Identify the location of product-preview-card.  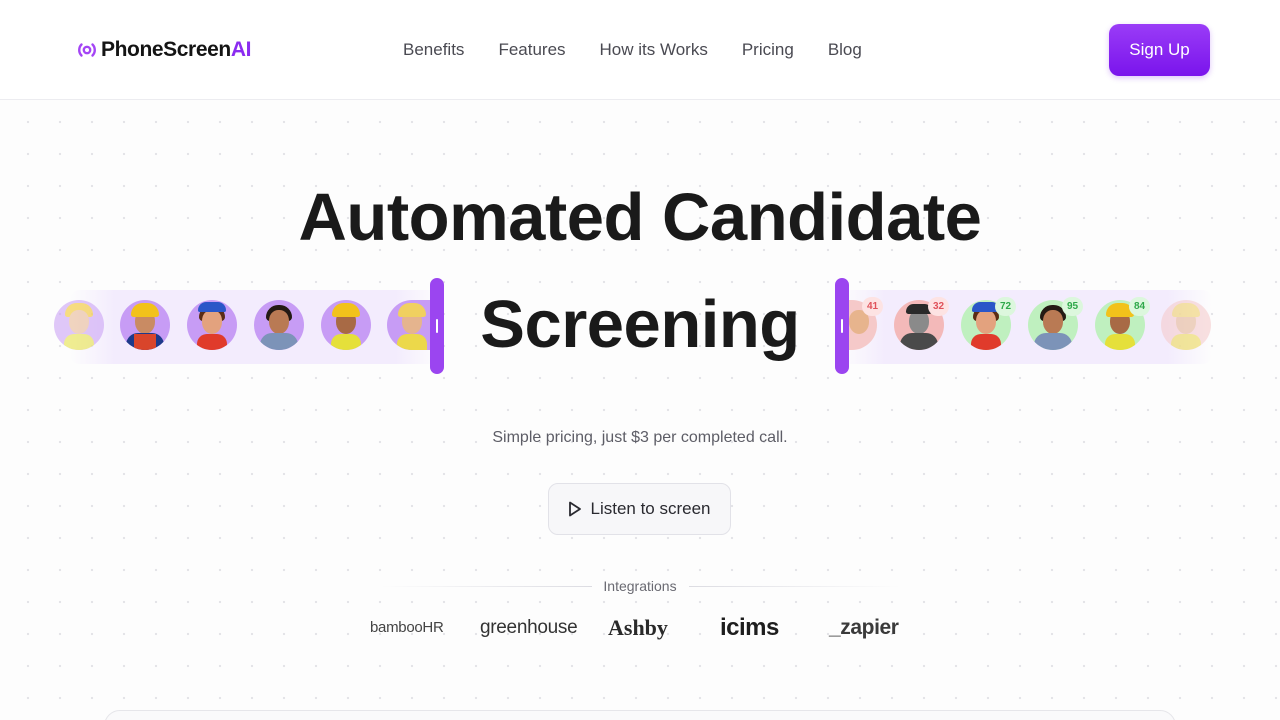
(640, 715).